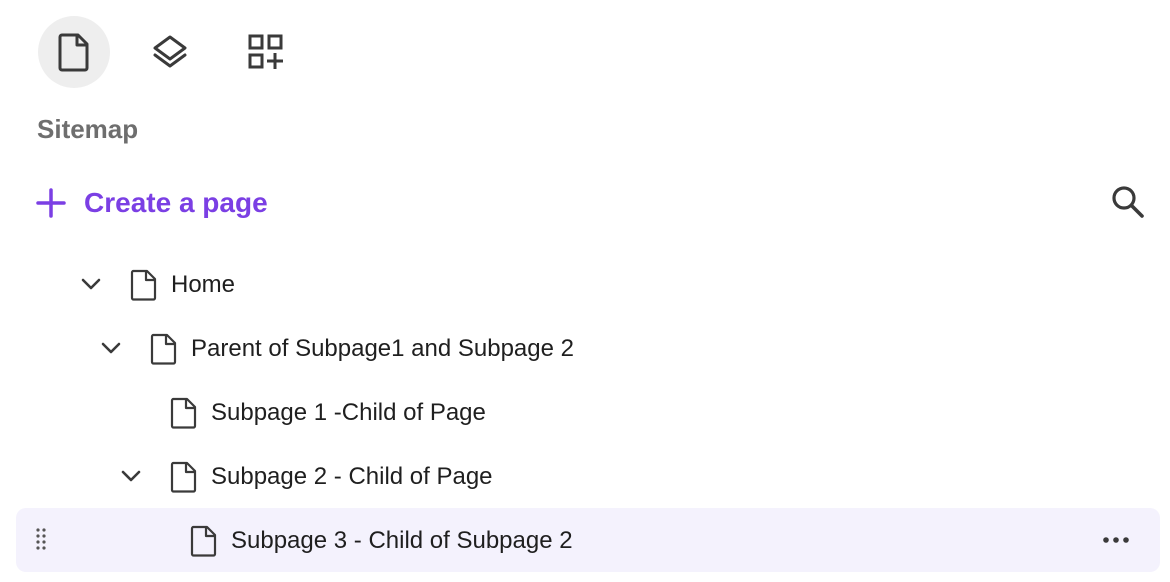  Describe the element at coordinates (588, 540) in the screenshot. I see `tree-item-subpage-3: Subpage 3 - Child of Subpage 2` at that location.